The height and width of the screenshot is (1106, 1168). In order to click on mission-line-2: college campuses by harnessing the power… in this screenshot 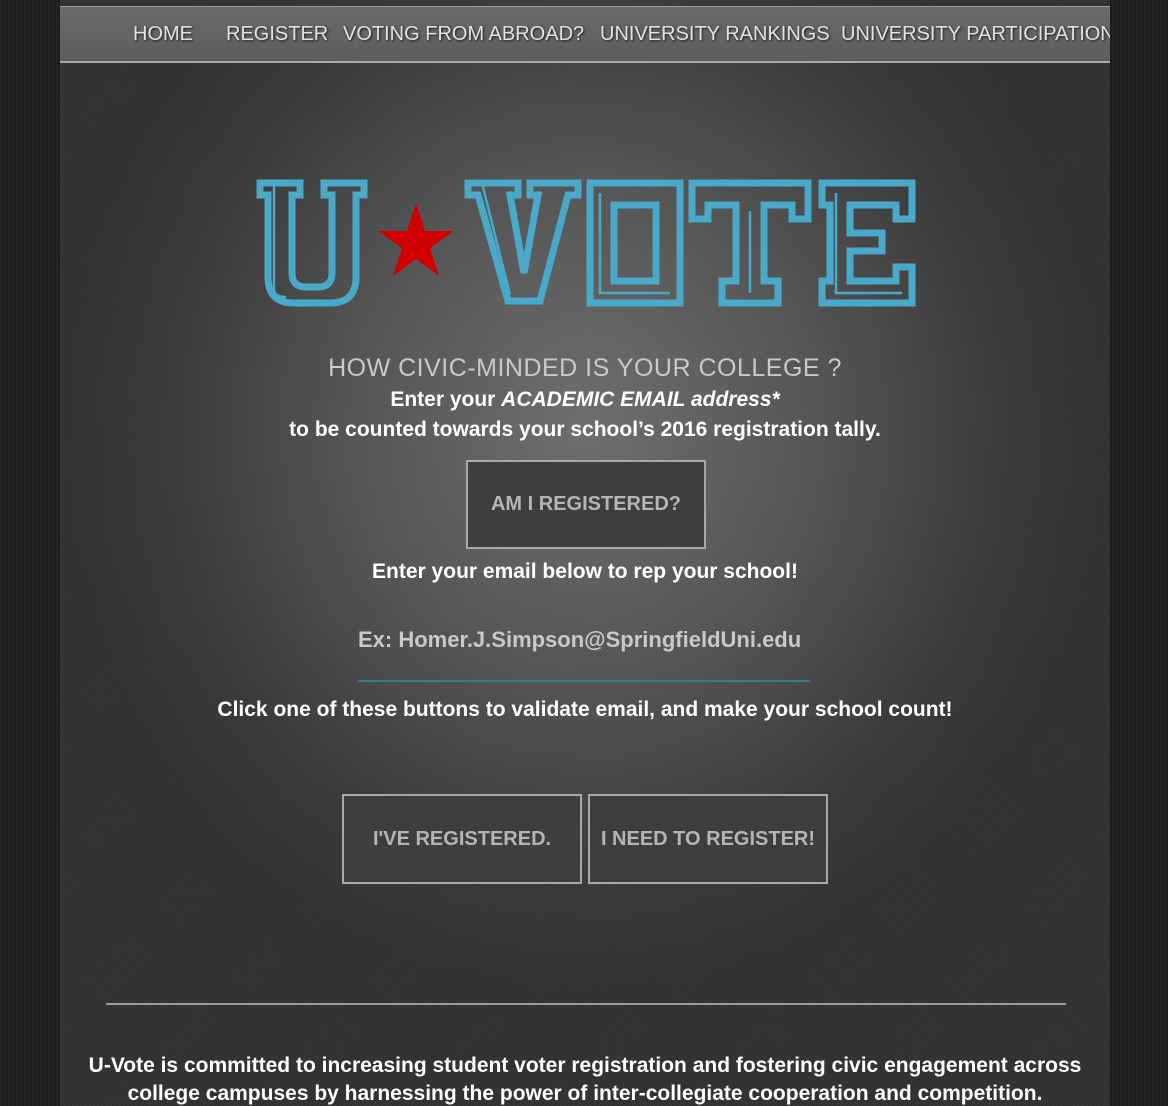, I will do `click(585, 1093)`.